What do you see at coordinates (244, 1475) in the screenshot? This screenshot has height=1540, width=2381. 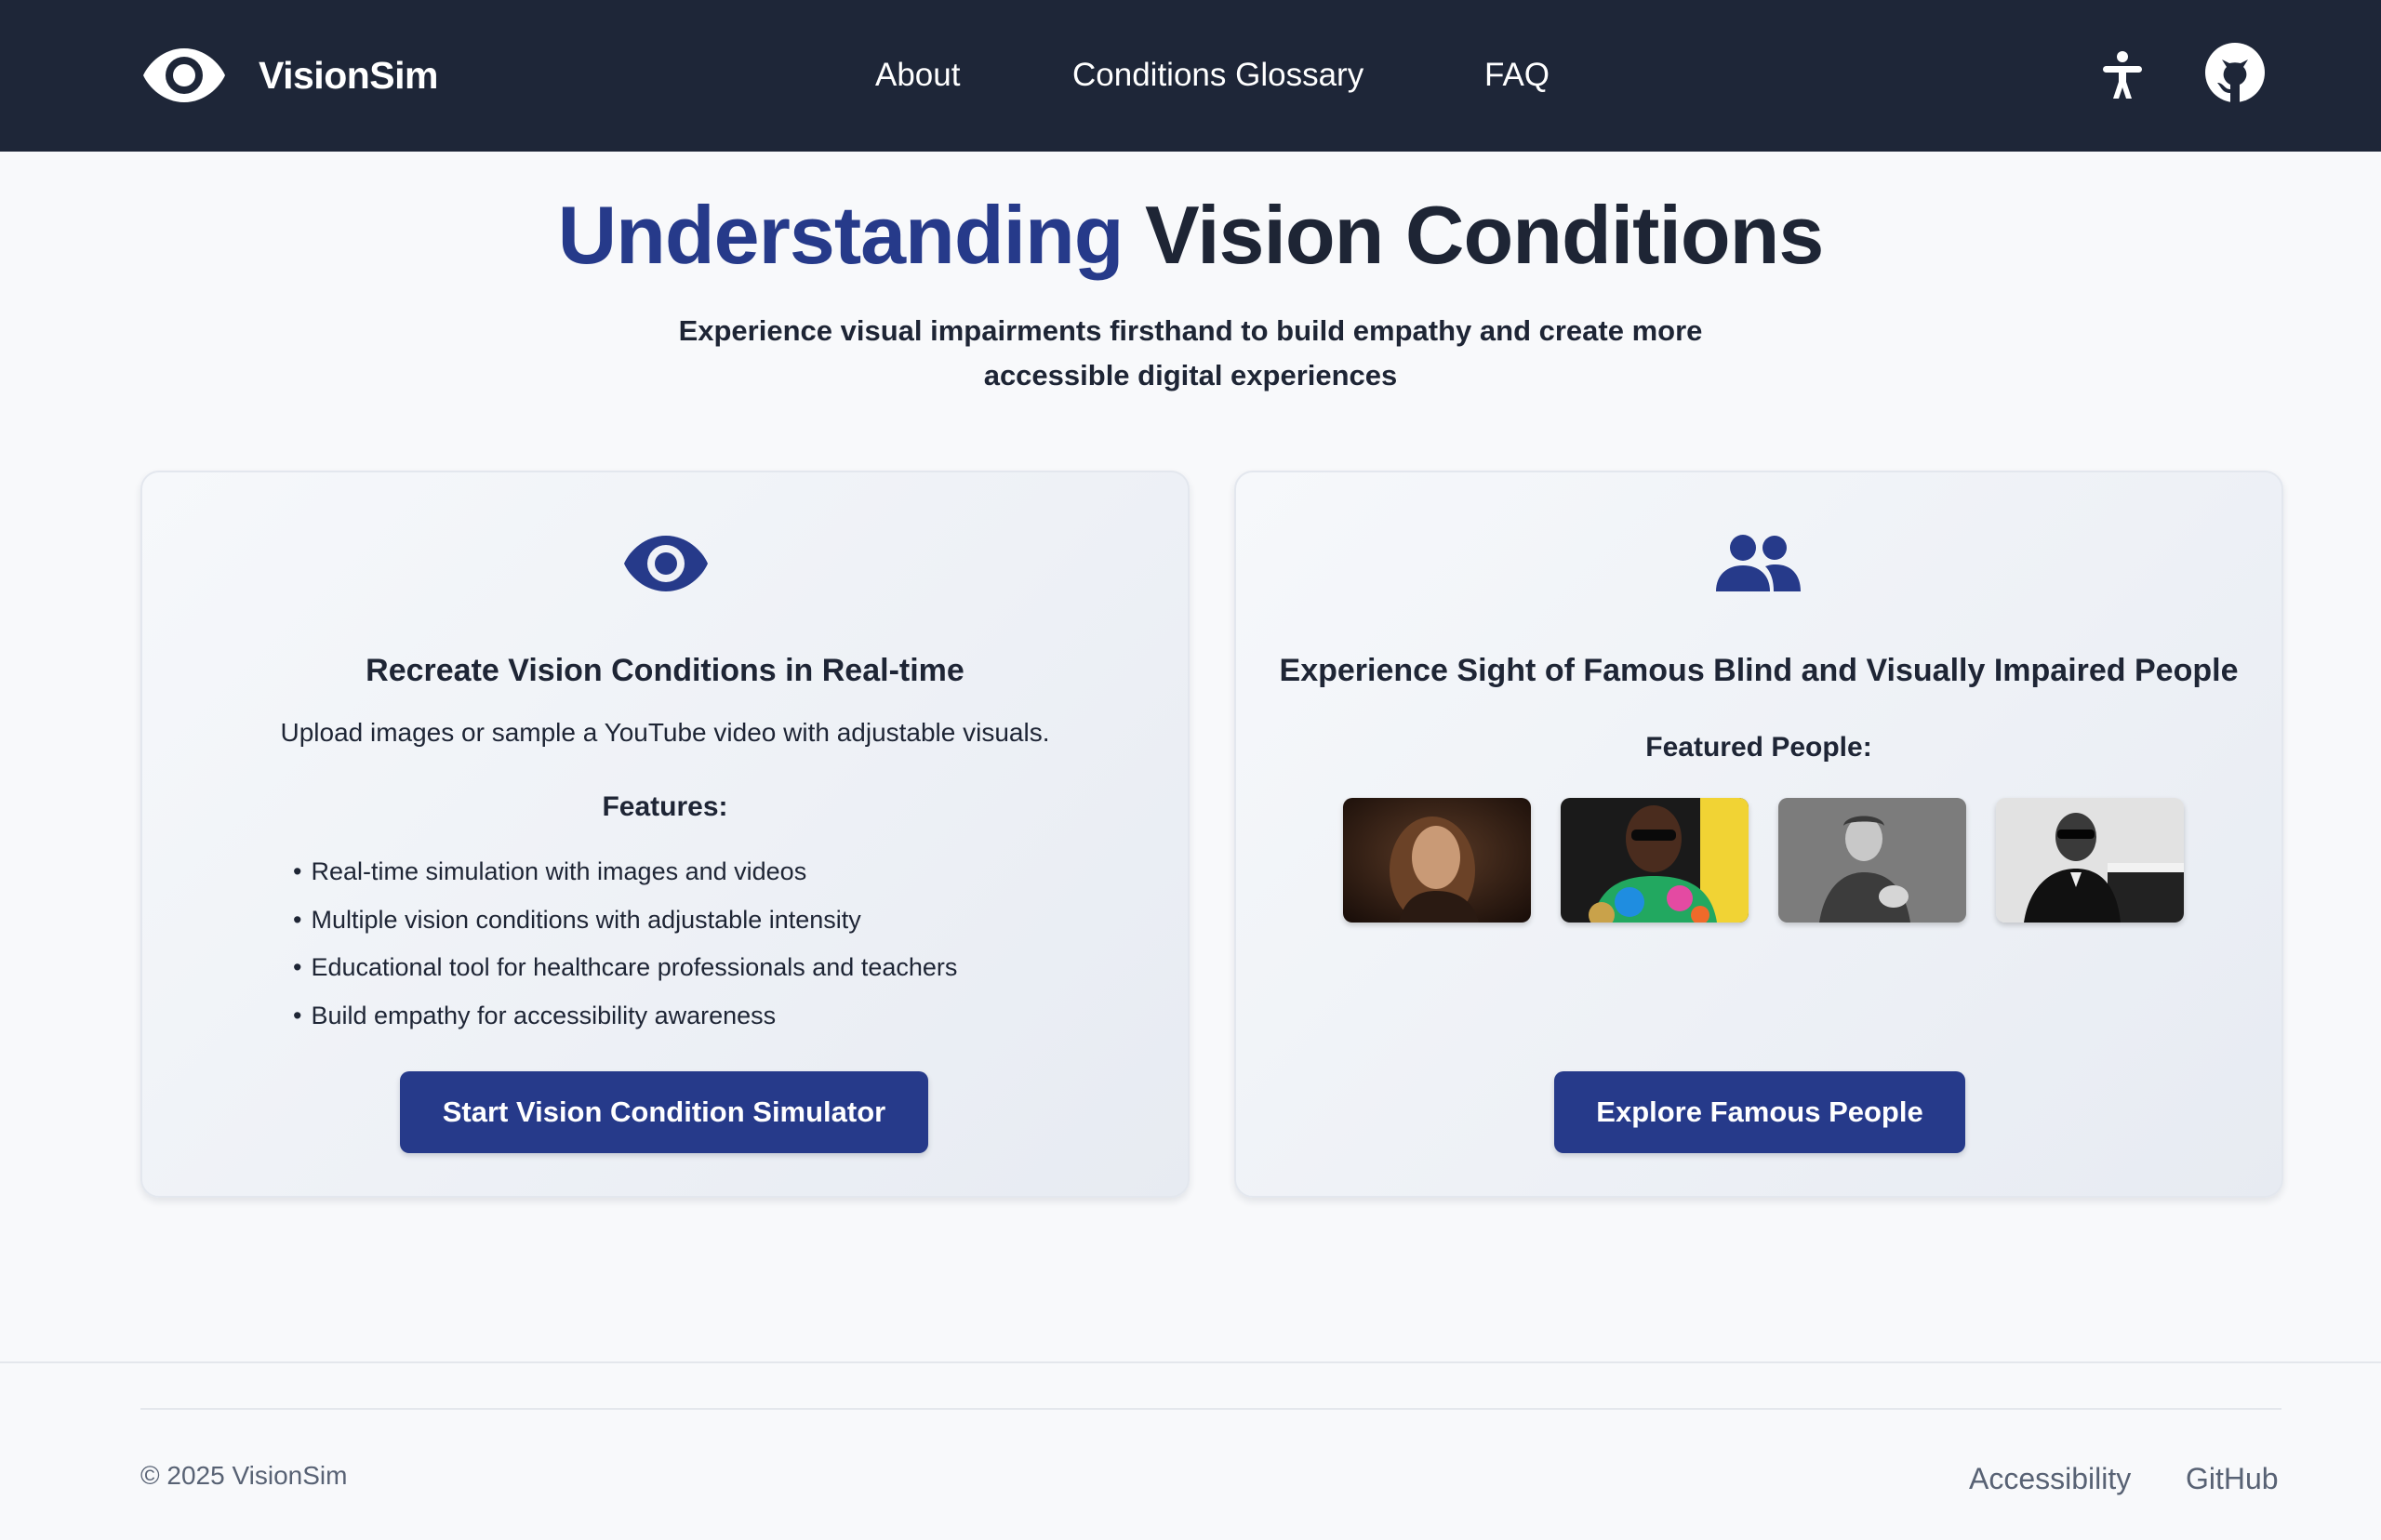 I see `copyright-text: © 2025 VisionSim` at bounding box center [244, 1475].